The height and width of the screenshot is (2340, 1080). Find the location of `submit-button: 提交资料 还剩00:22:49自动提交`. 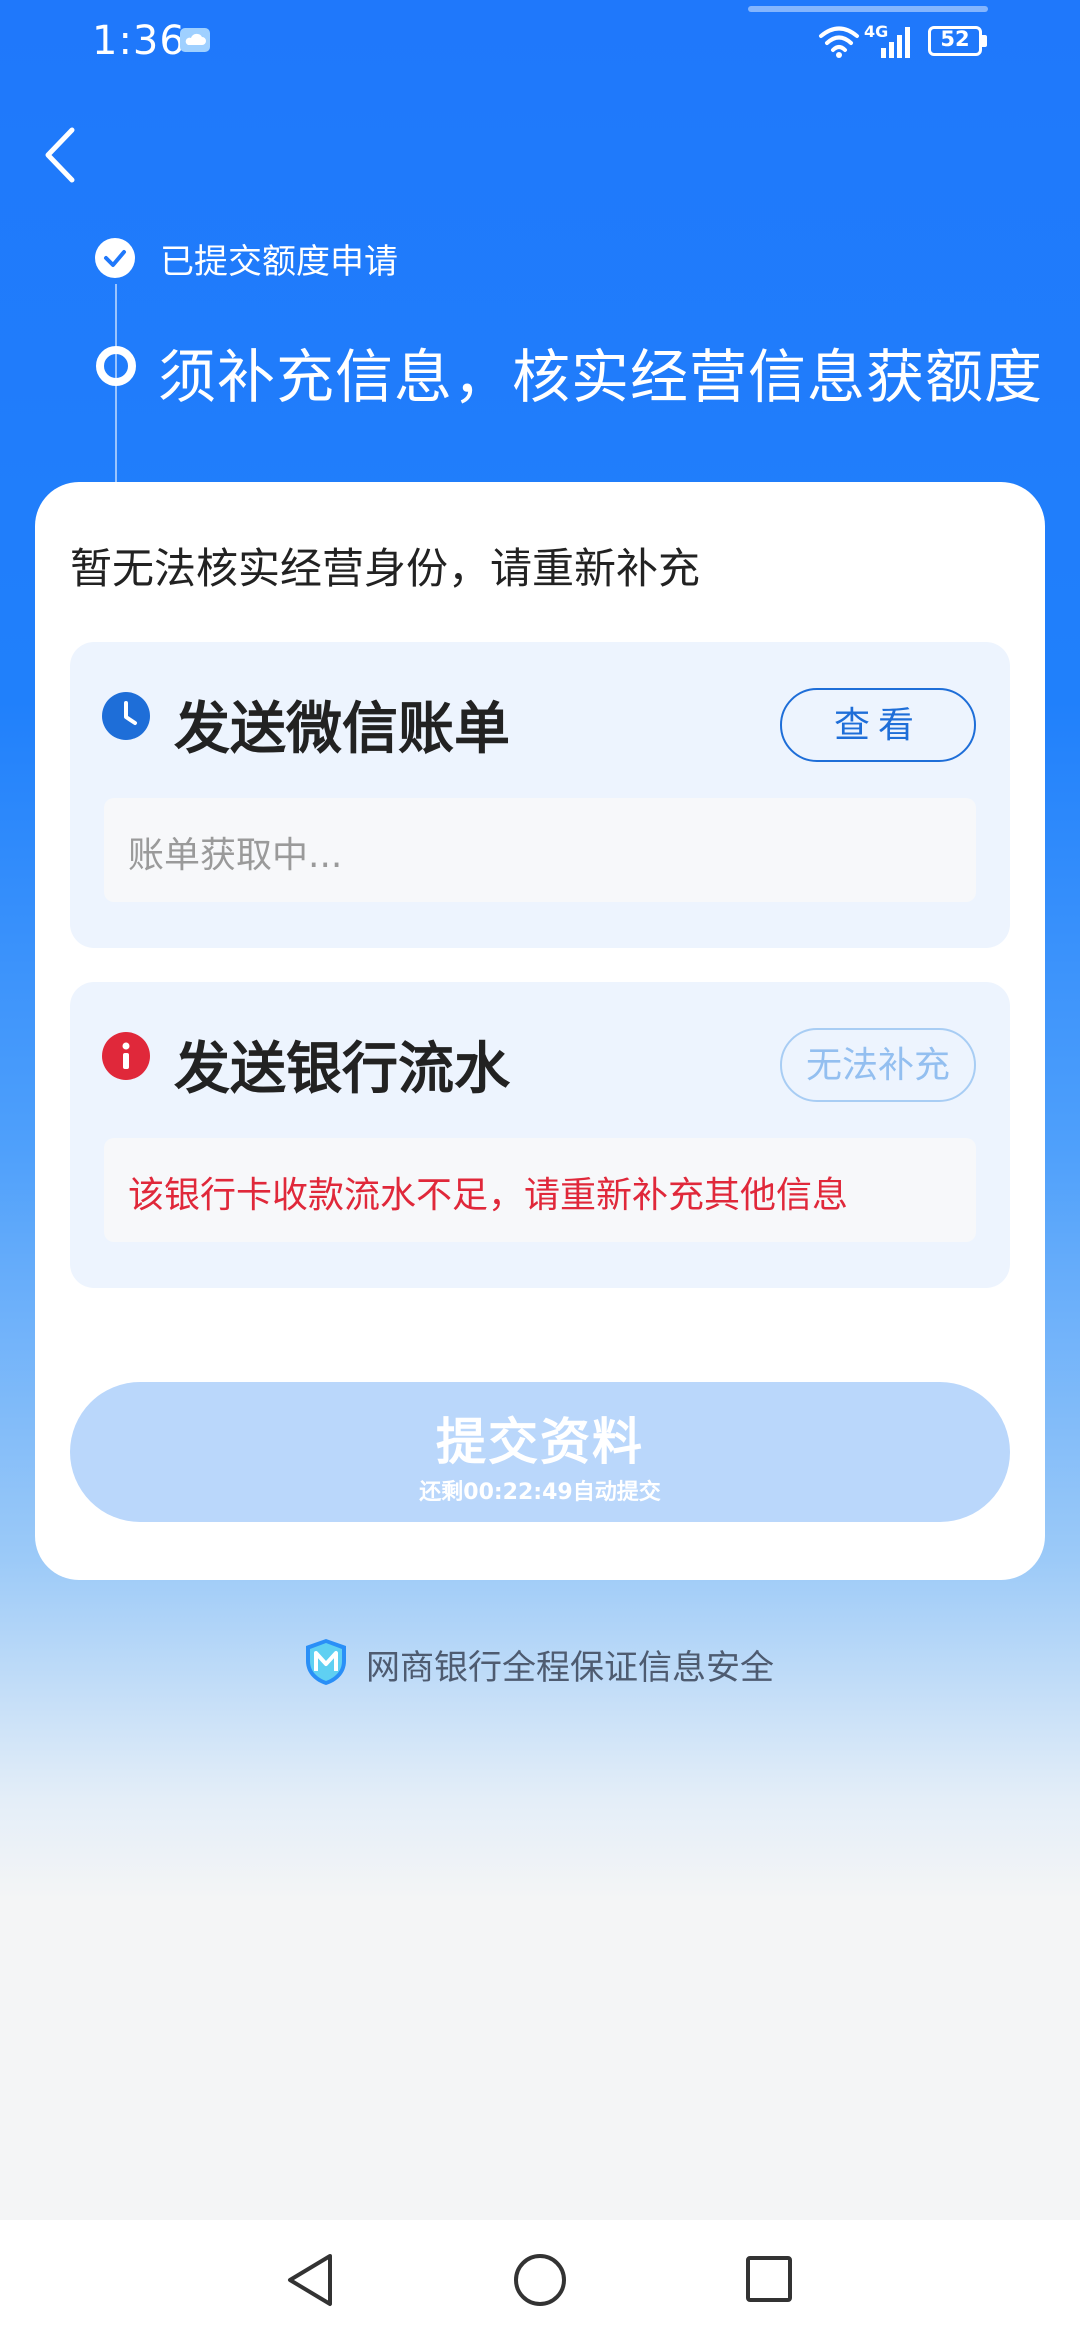

submit-button: 提交资料 还剩00:22:49自动提交 is located at coordinates (540, 1452).